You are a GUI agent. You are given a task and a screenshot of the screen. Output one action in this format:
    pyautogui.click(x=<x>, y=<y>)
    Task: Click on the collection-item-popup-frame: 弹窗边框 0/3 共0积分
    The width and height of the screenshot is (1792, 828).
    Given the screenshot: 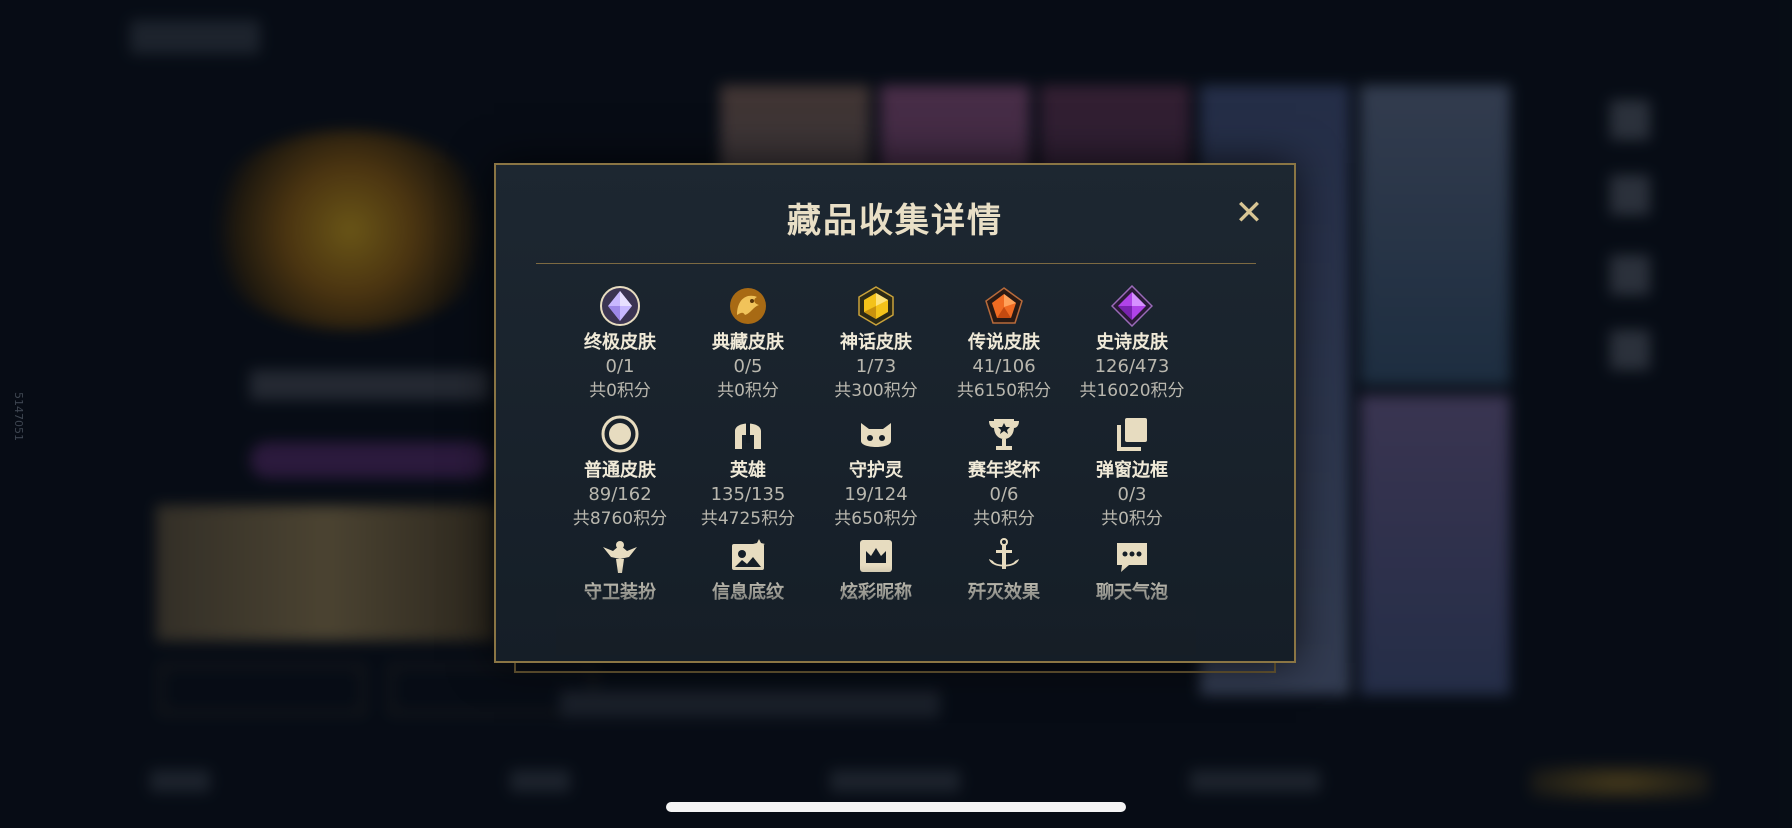 What is the action you would take?
    pyautogui.click(x=1132, y=472)
    